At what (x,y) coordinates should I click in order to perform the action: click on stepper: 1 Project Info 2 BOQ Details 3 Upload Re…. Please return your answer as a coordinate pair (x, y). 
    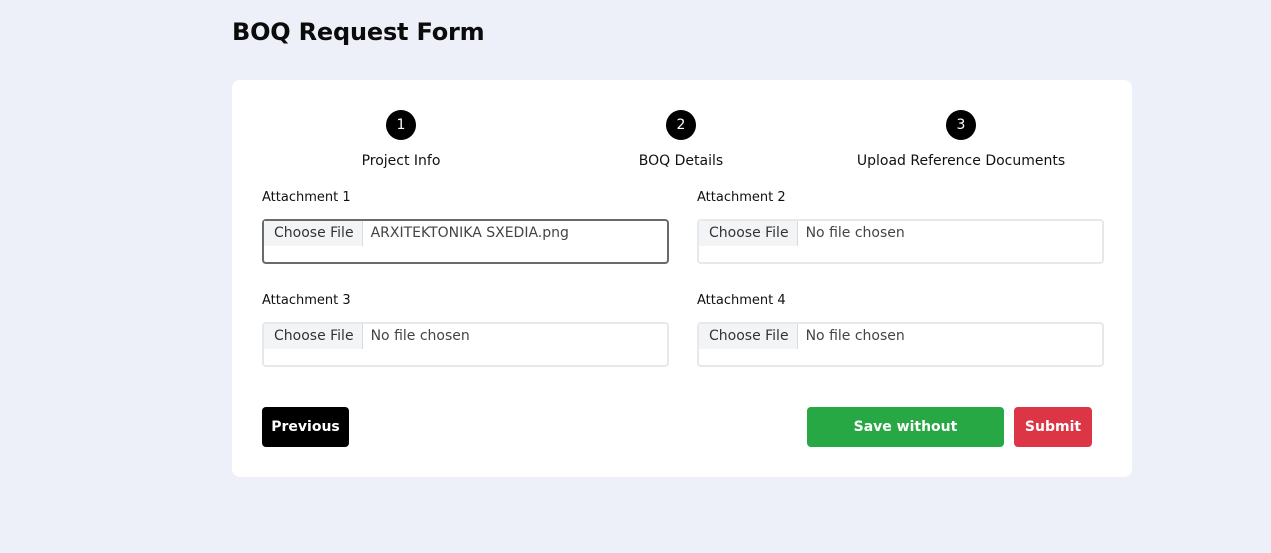
    Looking at the image, I should click on (682, 140).